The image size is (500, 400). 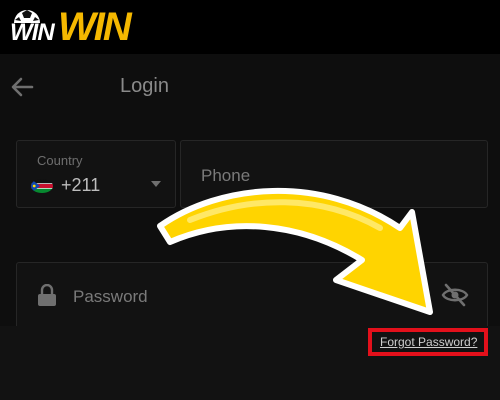 What do you see at coordinates (428, 342) in the screenshot?
I see `forgot-password-link: Forgot Password?` at bounding box center [428, 342].